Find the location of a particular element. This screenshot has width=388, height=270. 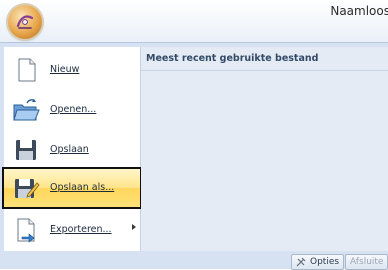

app-logo-icon is located at coordinates (25, 22).